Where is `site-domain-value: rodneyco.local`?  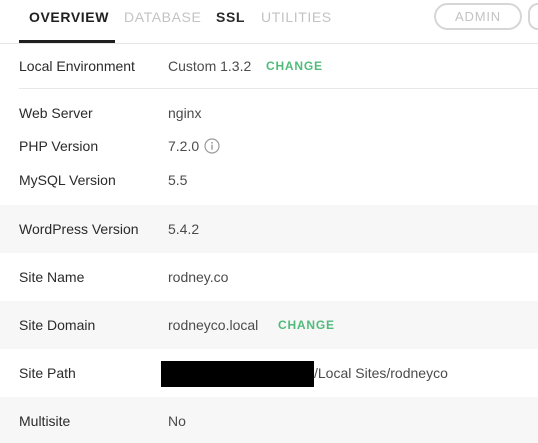 site-domain-value: rodneyco.local is located at coordinates (213, 325).